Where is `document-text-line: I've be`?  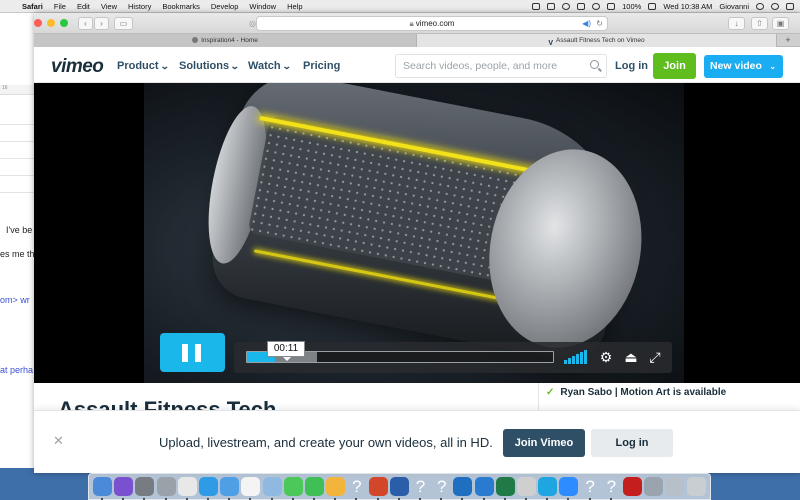
document-text-line: I've be is located at coordinates (19, 230).